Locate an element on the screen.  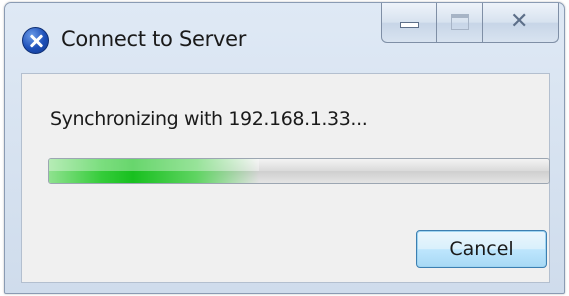
maximize-icon is located at coordinates (460, 22).